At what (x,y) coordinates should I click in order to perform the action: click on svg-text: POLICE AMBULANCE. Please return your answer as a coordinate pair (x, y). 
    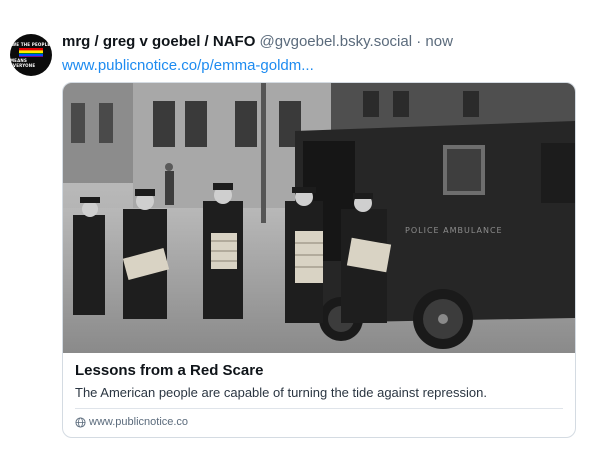
    Looking at the image, I should click on (454, 230).